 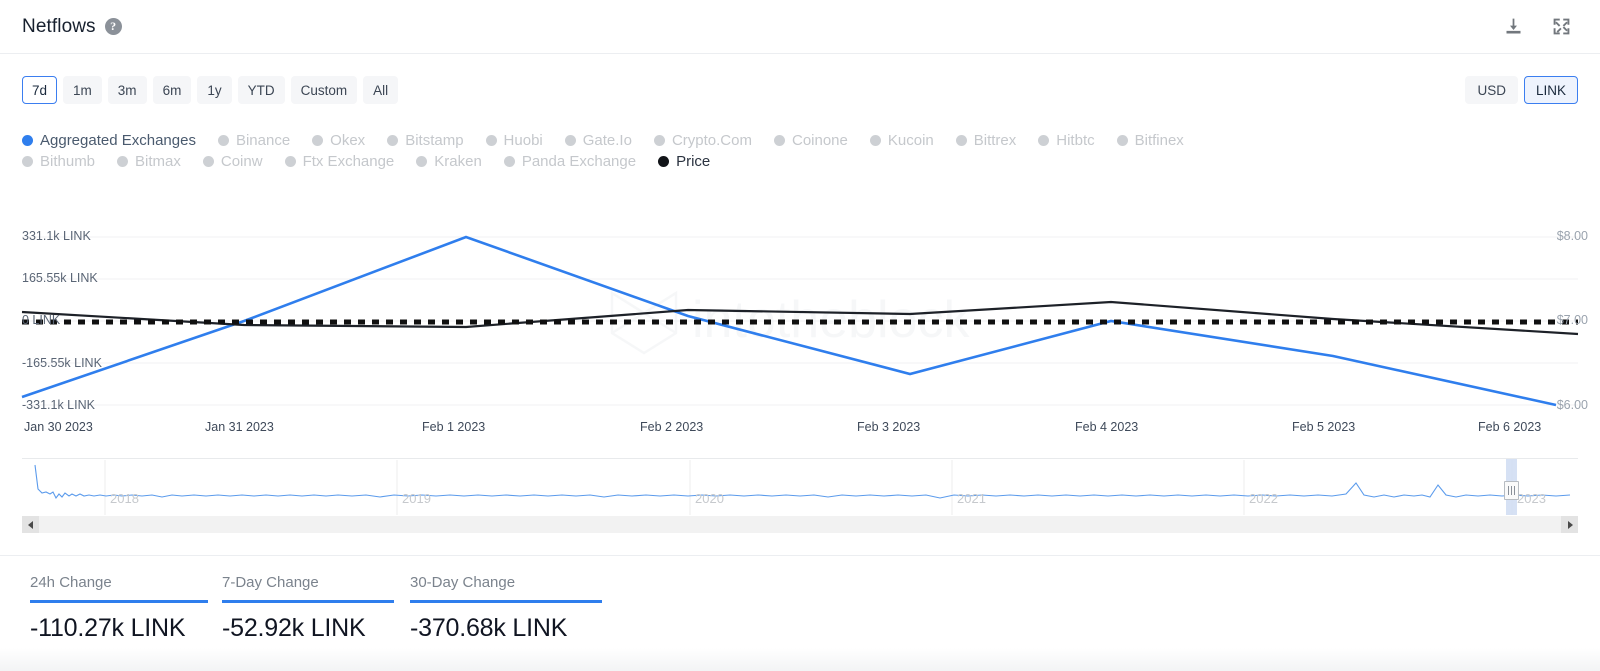 I want to click on legend-item-aggregated-exchanges: Aggregated Exchanges, so click(x=109, y=140).